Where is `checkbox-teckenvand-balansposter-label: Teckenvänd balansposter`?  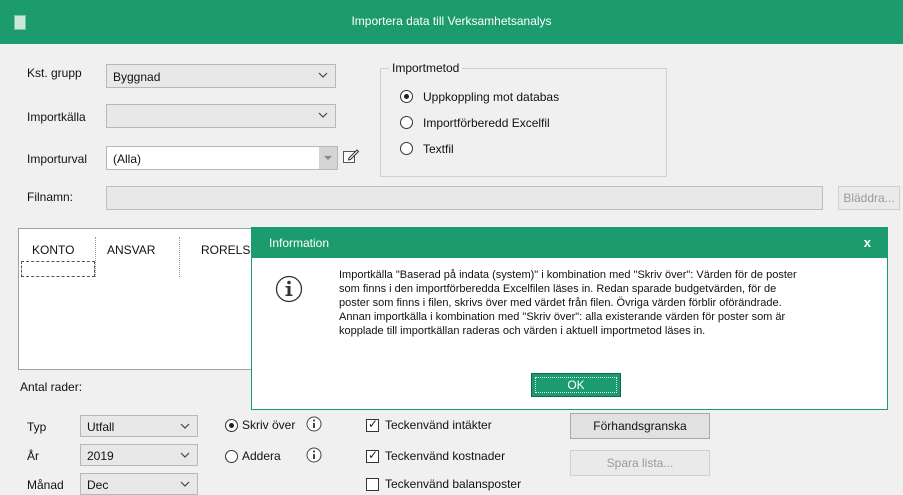
checkbox-teckenvand-balansposter-label: Teckenvänd balansposter is located at coordinates (453, 484).